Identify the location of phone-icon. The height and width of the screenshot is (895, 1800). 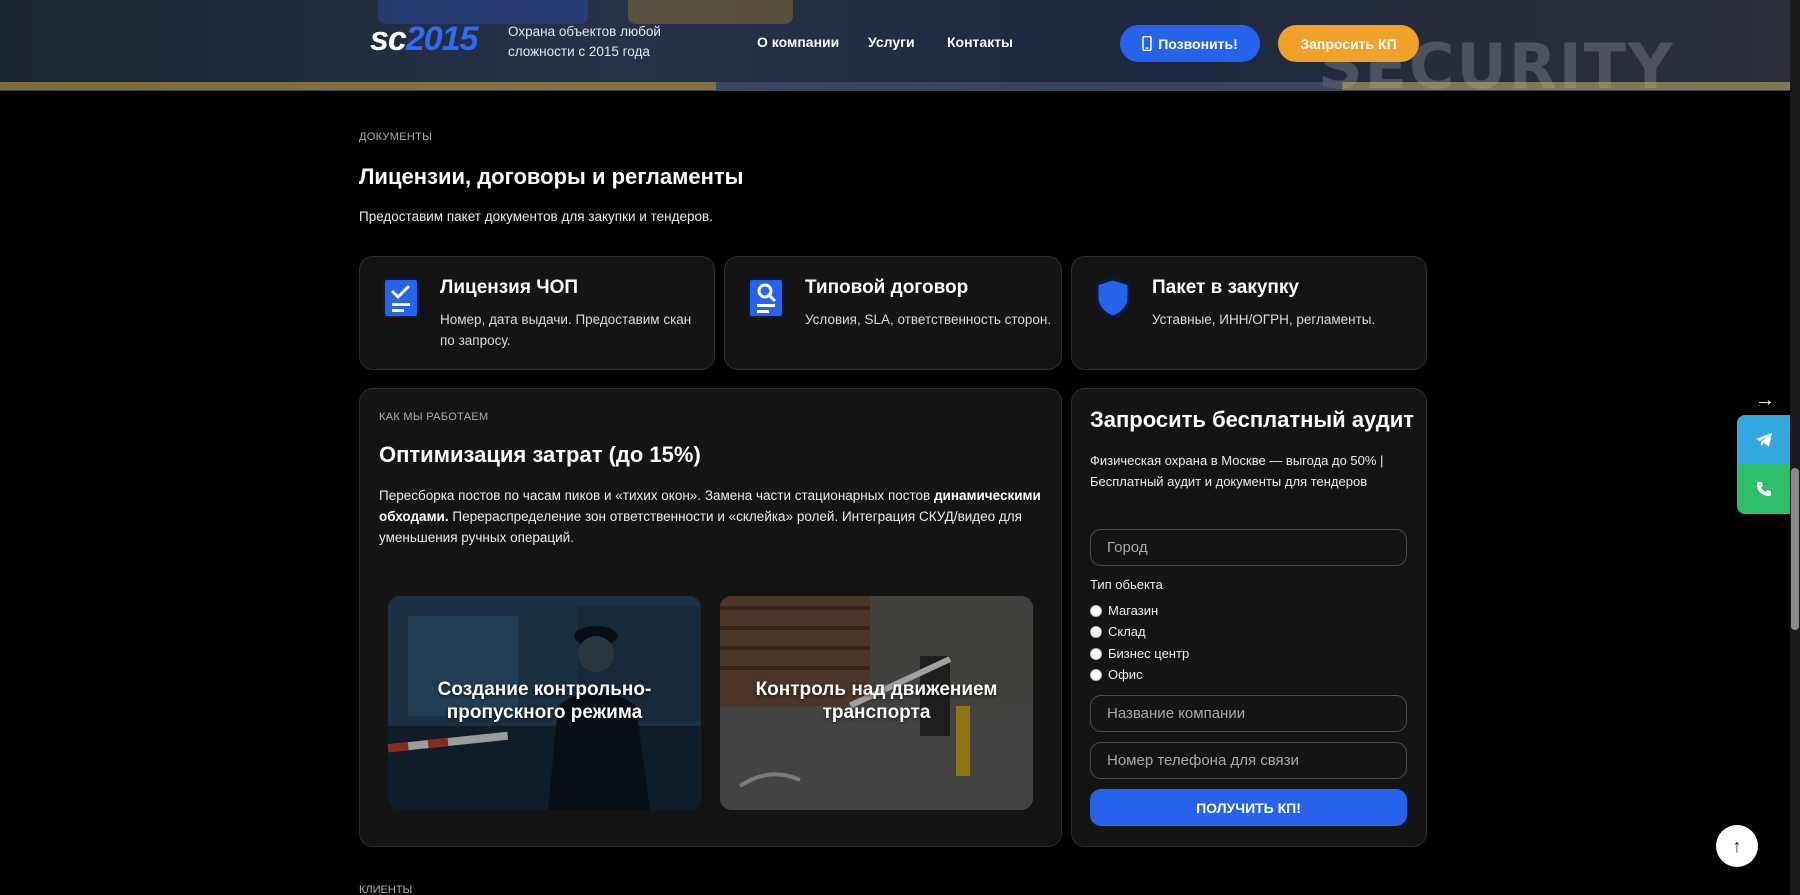
(1763, 489).